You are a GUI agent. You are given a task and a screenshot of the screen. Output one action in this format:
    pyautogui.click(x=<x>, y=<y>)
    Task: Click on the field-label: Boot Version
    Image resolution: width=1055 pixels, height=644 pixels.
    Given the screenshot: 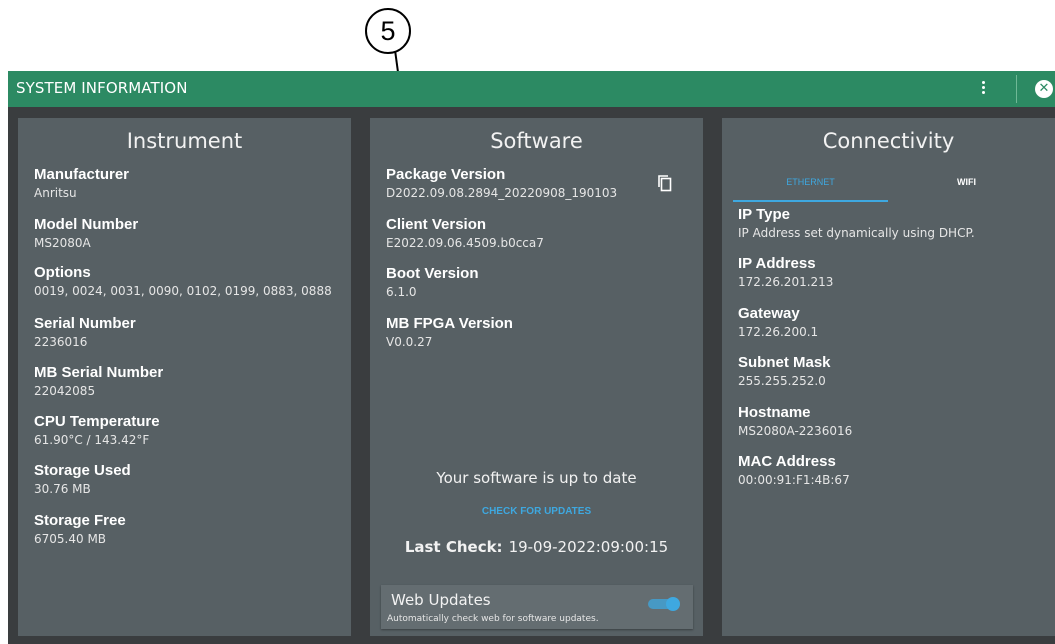 What is the action you would take?
    pyautogui.click(x=432, y=273)
    